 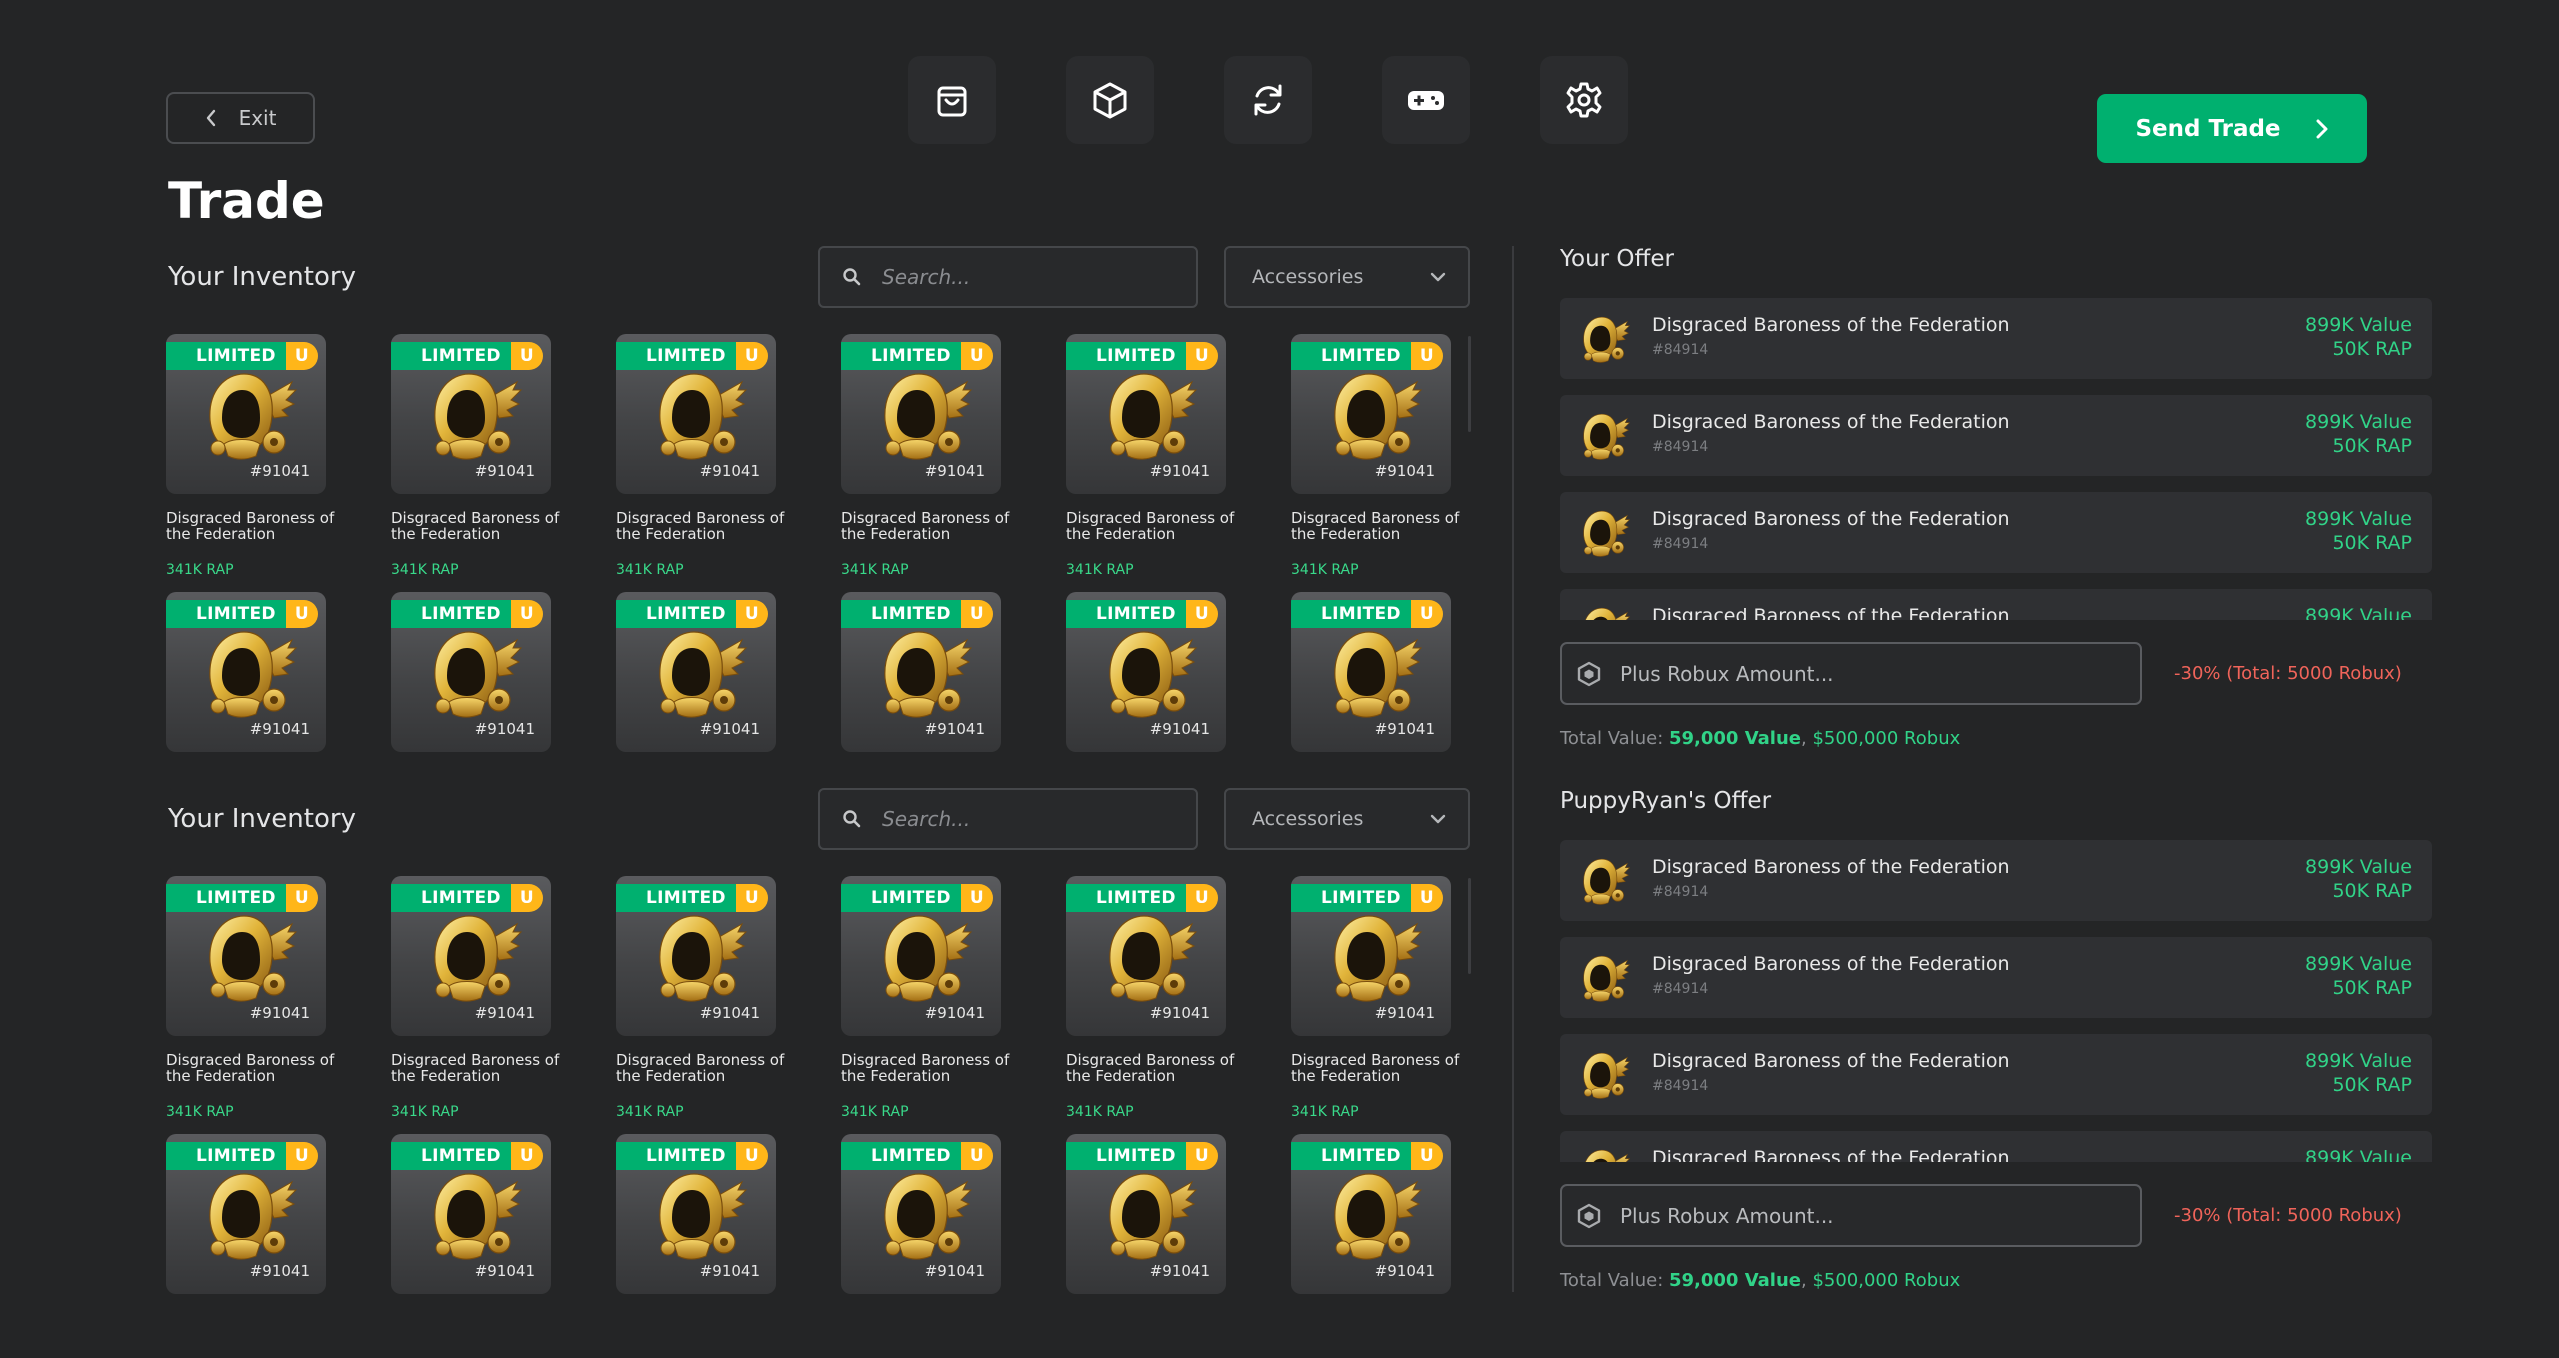 What do you see at coordinates (1426, 100) in the screenshot?
I see `nav-games-button` at bounding box center [1426, 100].